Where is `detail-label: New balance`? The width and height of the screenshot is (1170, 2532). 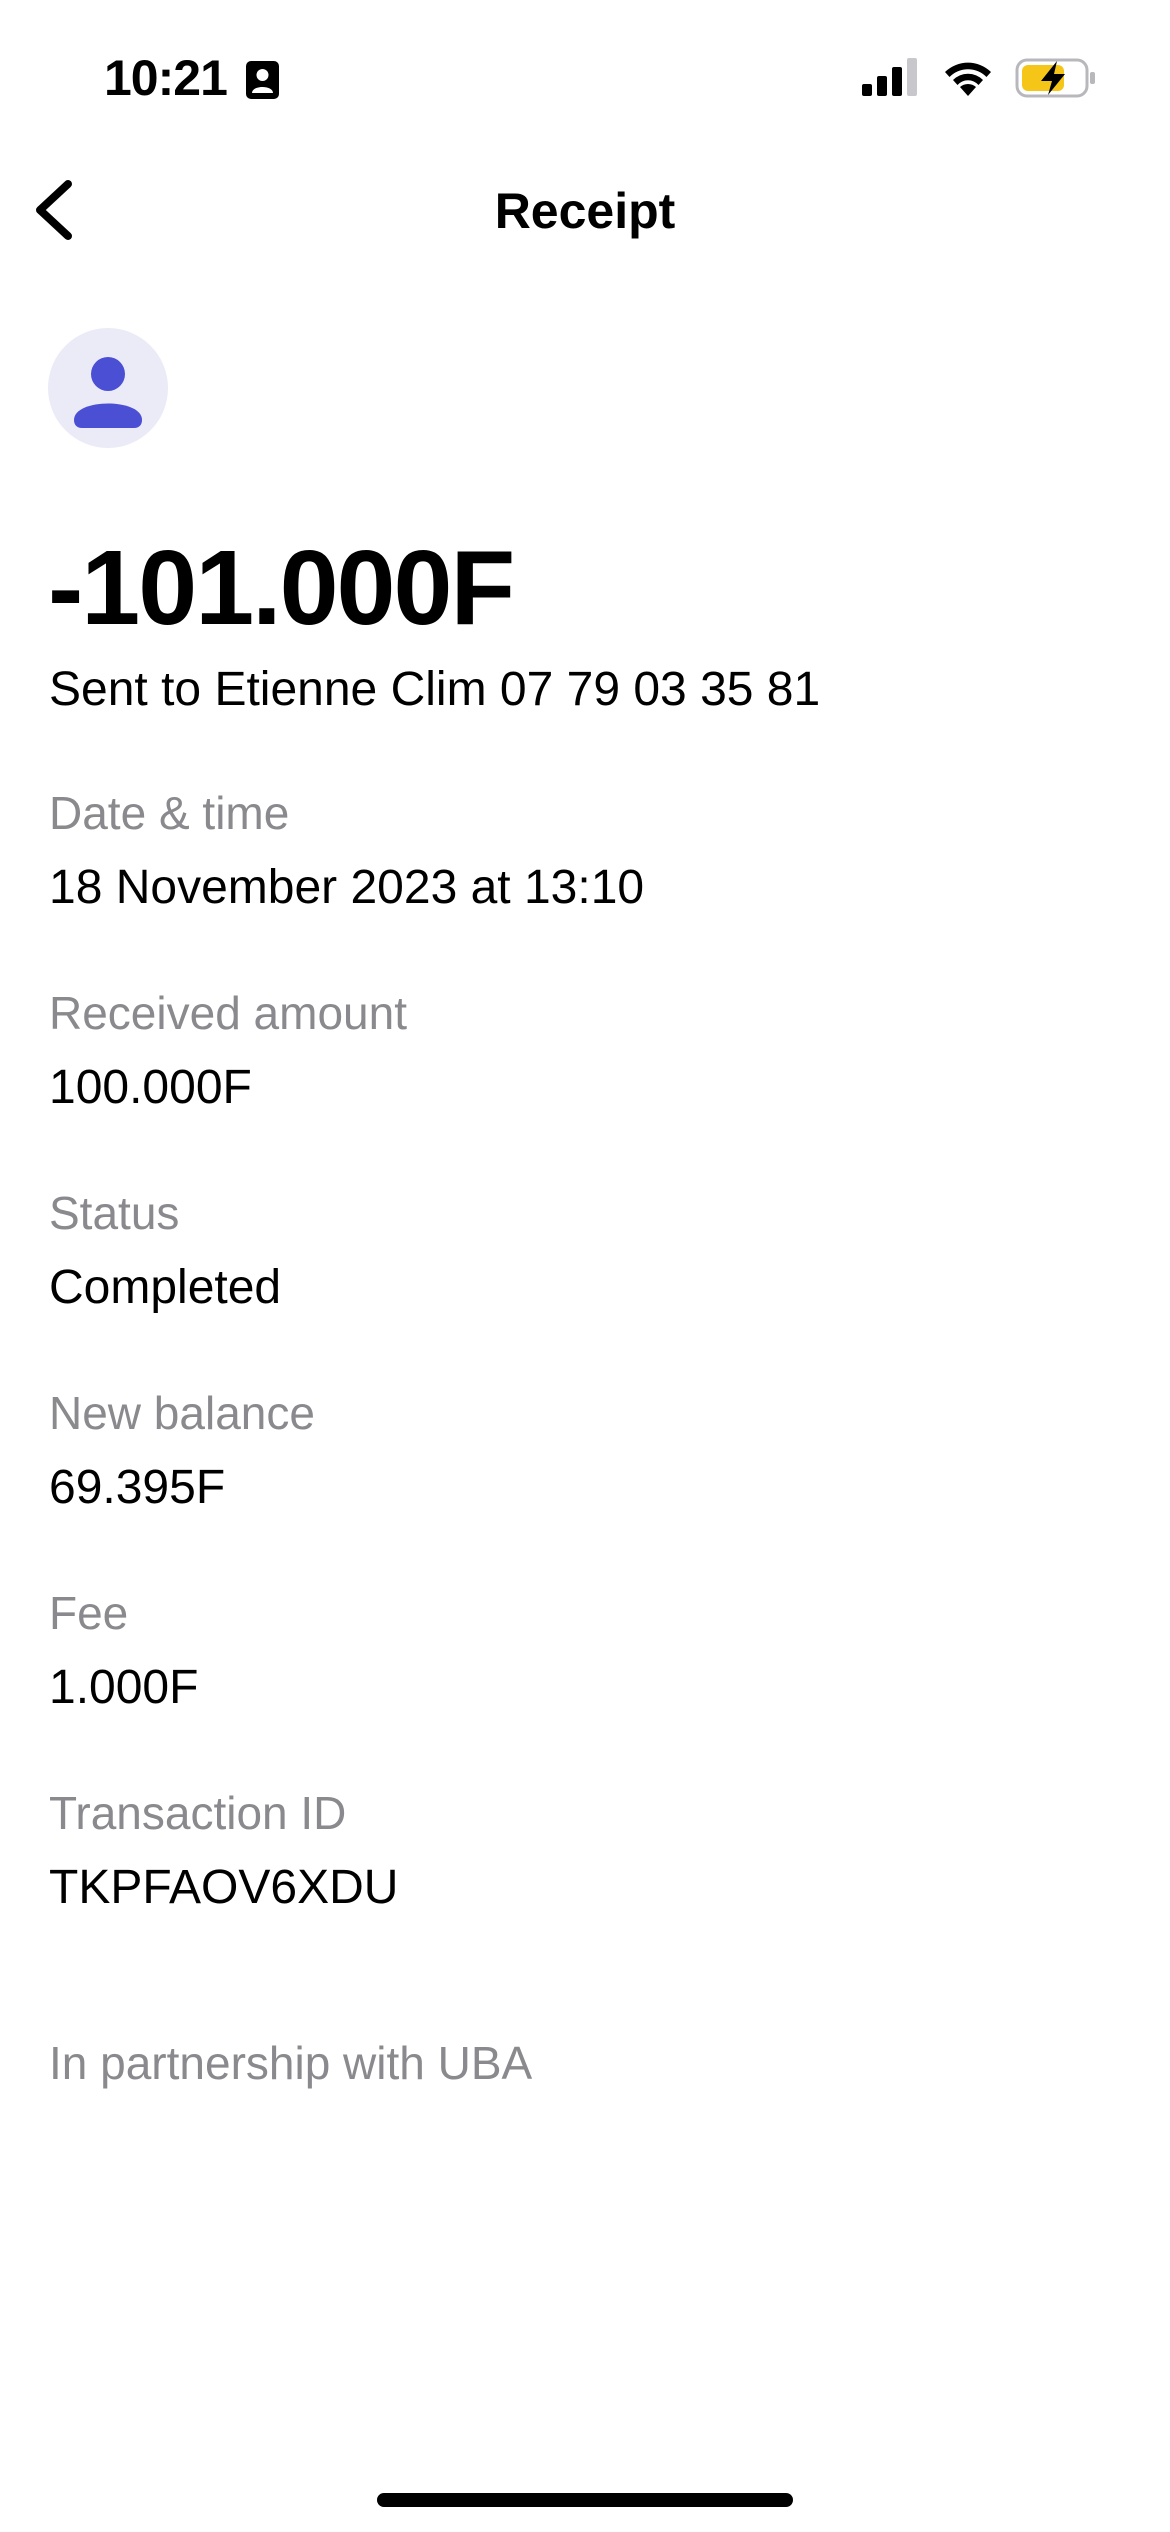 detail-label: New balance is located at coordinates (182, 1413).